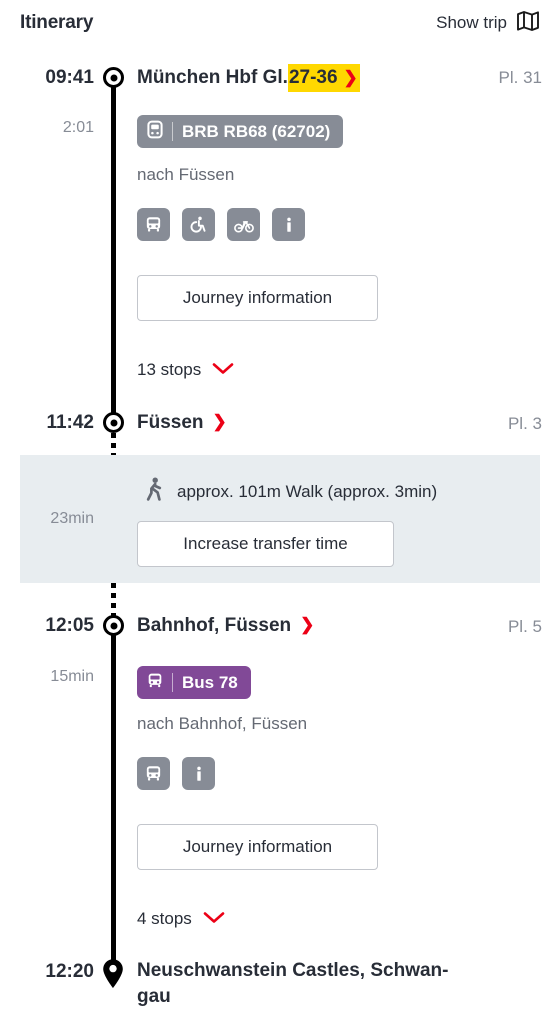 The height and width of the screenshot is (1024, 560). What do you see at coordinates (113, 422) in the screenshot?
I see `stop-marker-transfer-arrival` at bounding box center [113, 422].